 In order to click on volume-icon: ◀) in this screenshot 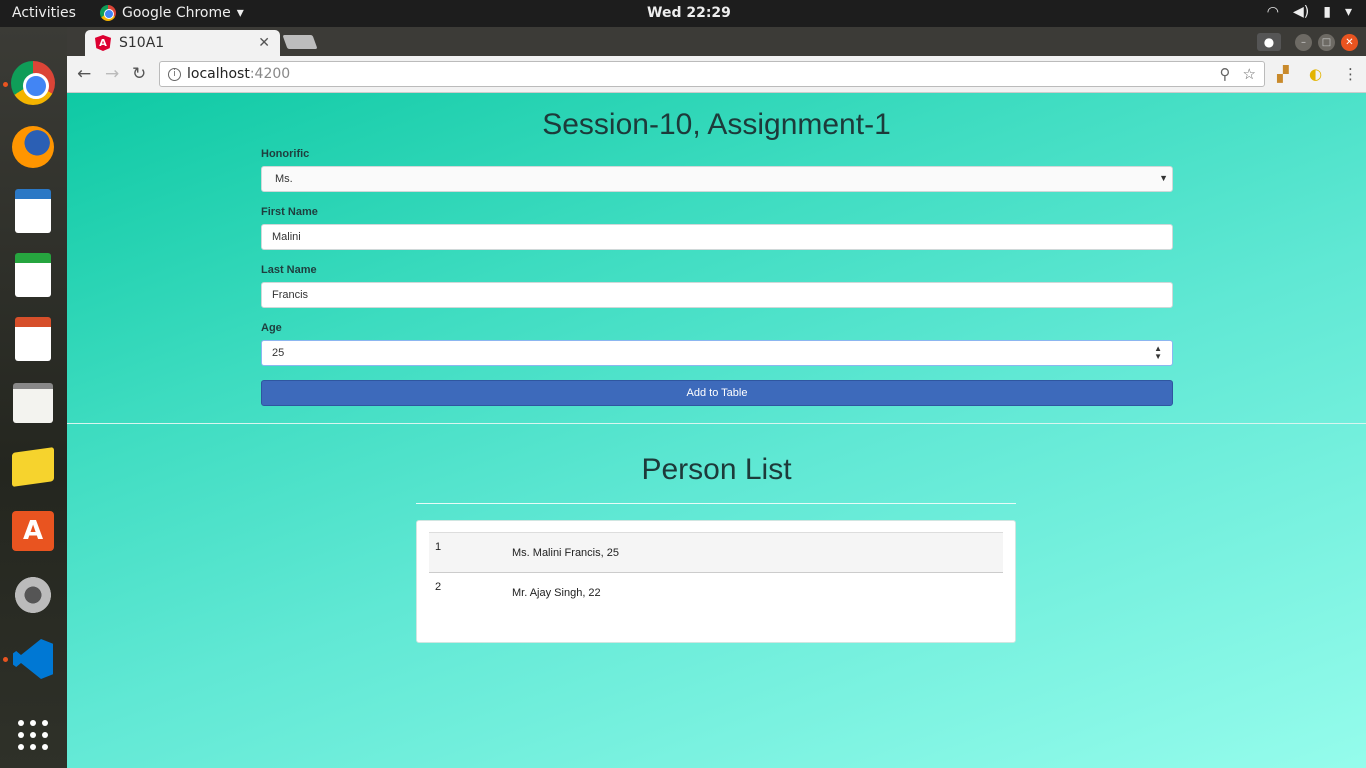, I will do `click(1301, 12)`.